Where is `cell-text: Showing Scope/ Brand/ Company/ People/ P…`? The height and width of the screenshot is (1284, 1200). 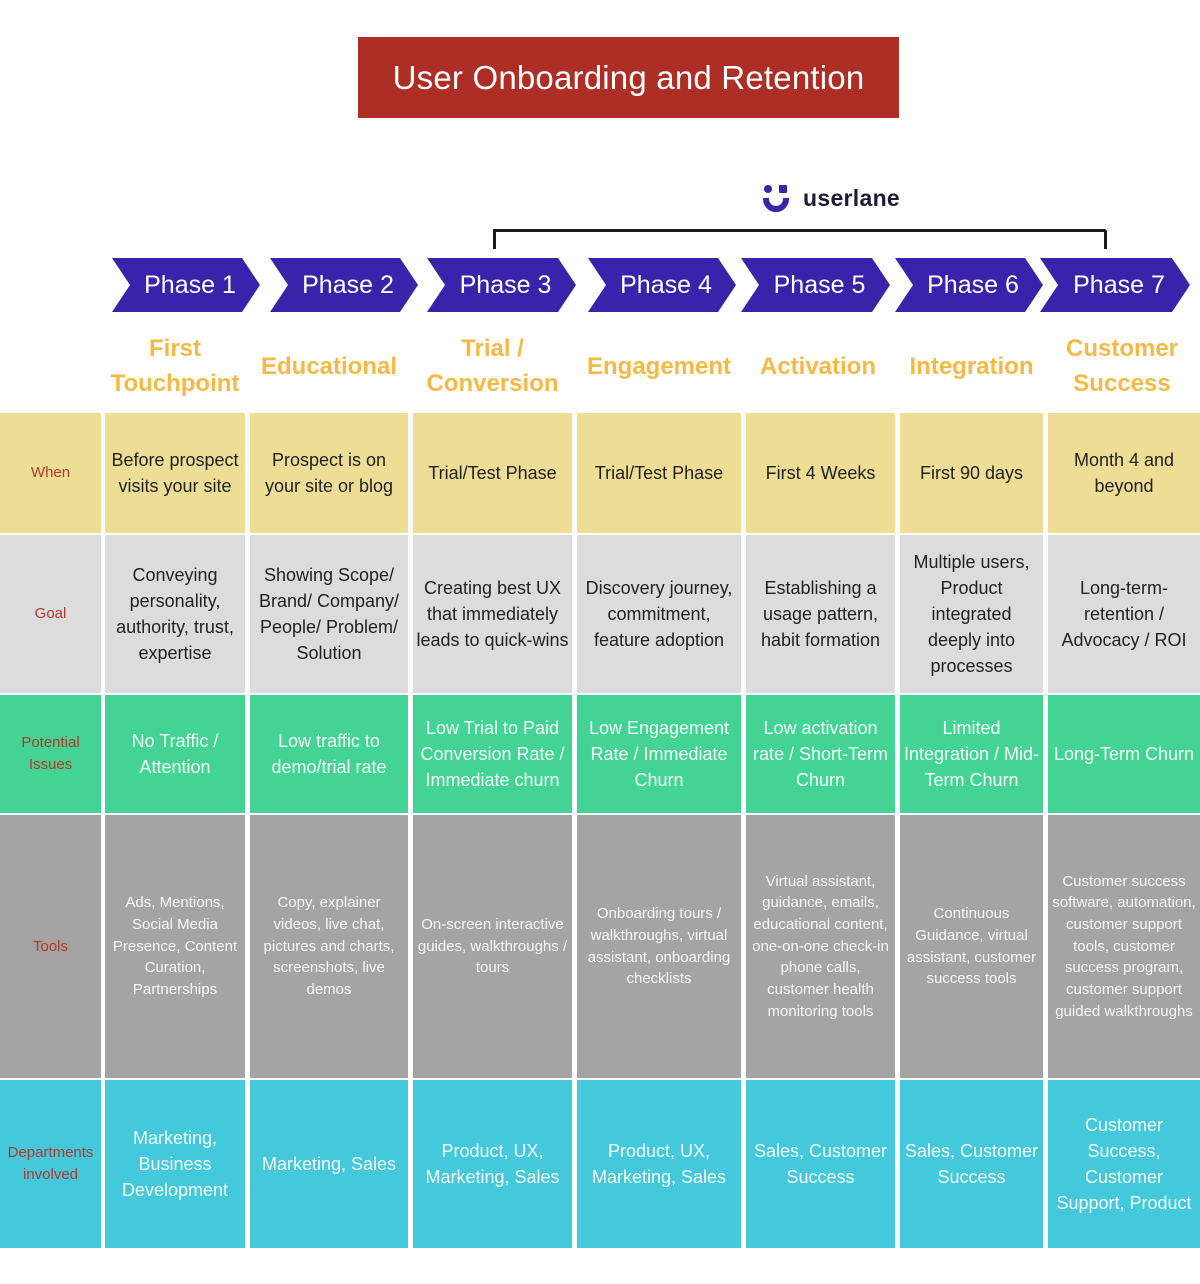 cell-text: Showing Scope/ Brand/ Company/ People/ P… is located at coordinates (329, 614).